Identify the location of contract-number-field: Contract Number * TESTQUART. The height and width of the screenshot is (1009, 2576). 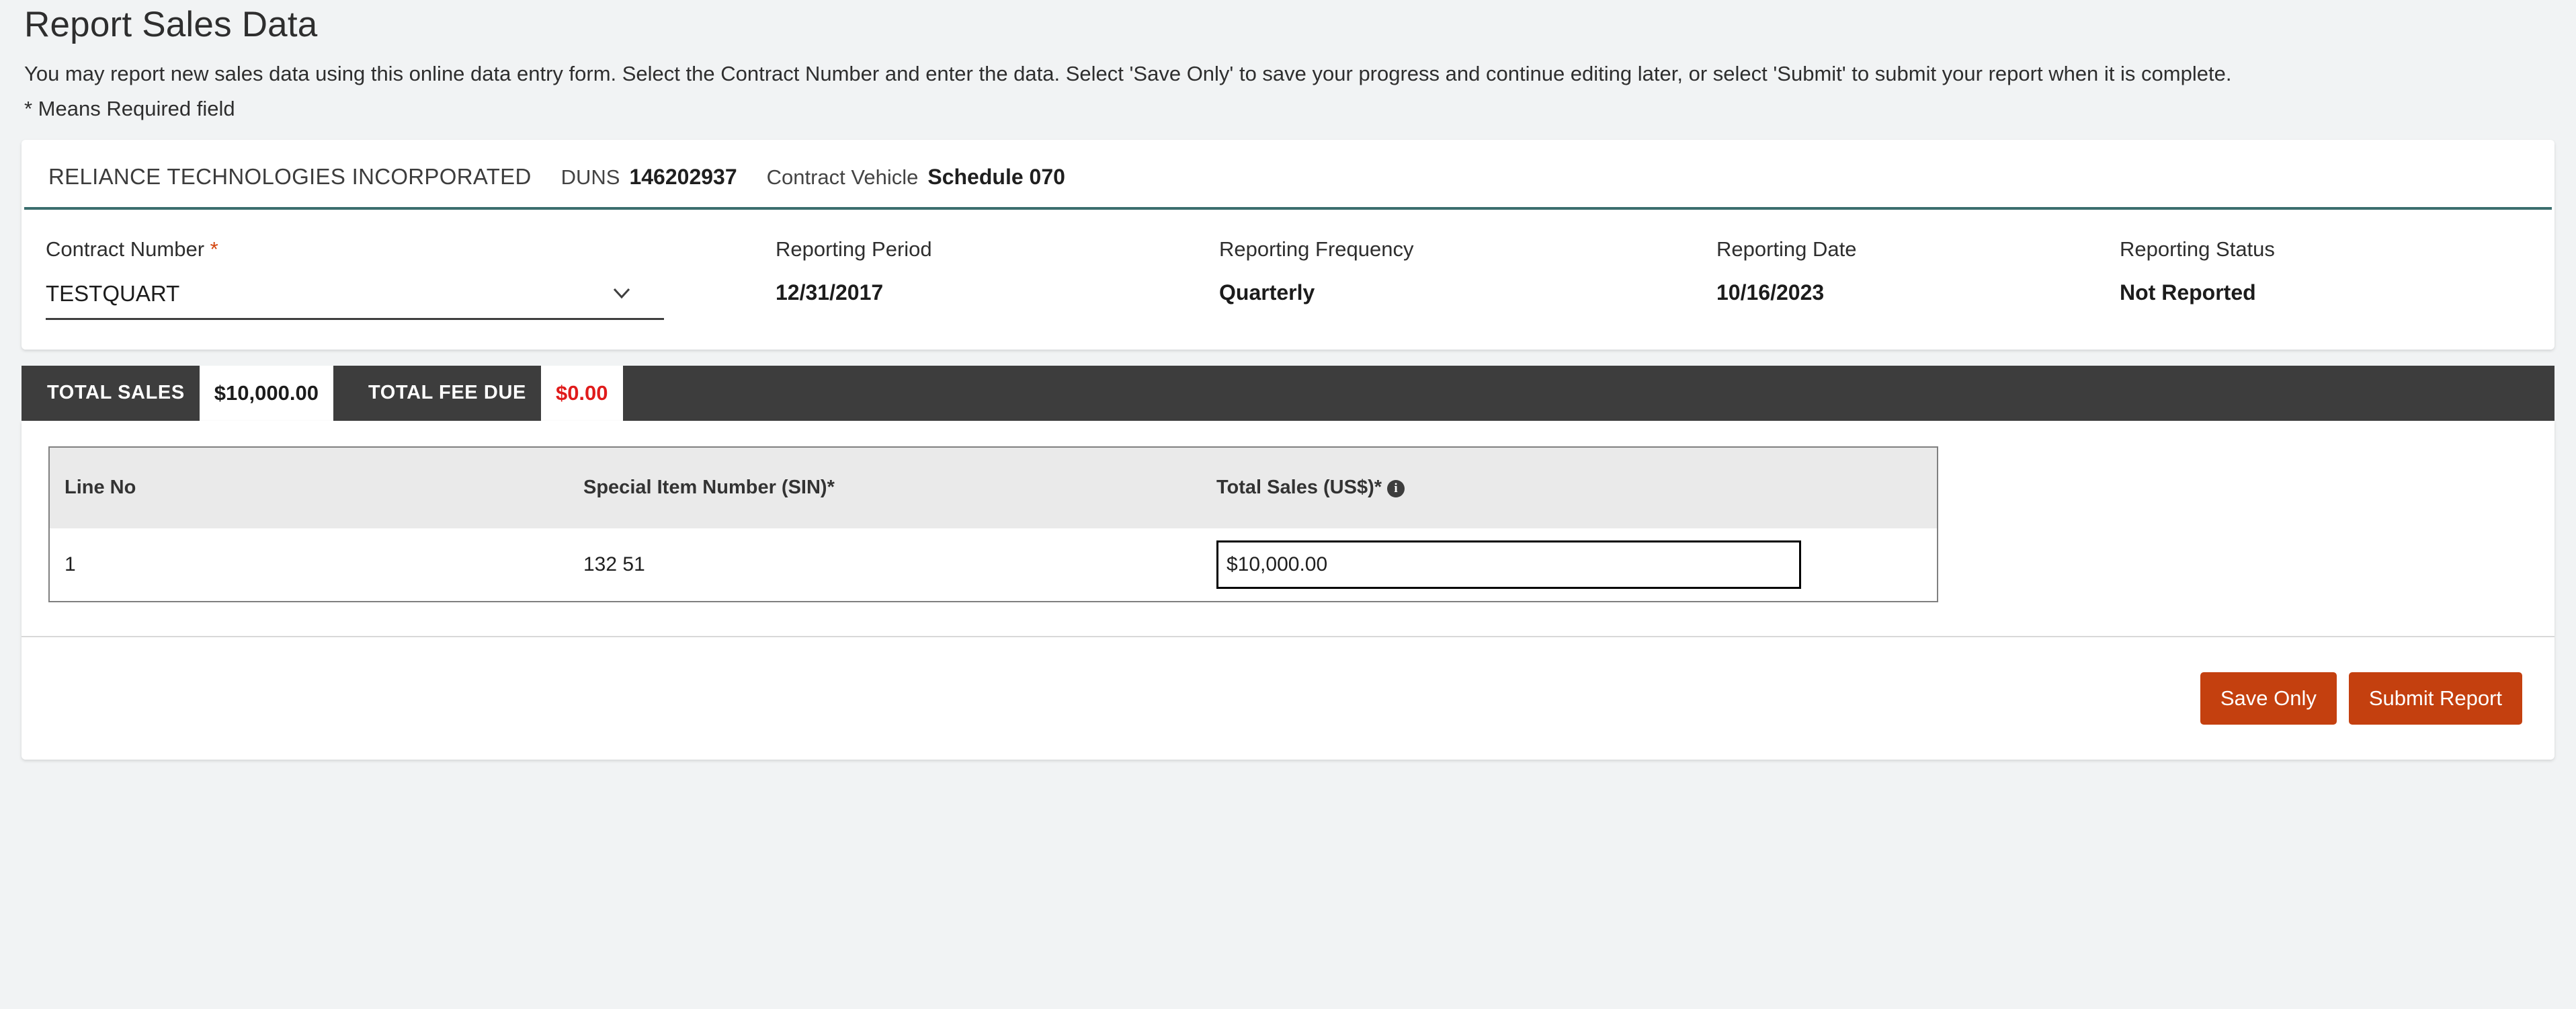
(399, 278).